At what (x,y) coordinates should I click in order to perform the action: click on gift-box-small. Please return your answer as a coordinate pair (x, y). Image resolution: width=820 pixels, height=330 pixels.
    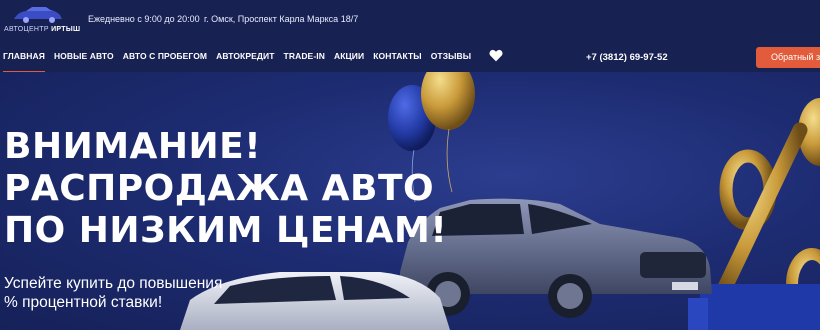
    Looking at the image, I should click on (698, 314).